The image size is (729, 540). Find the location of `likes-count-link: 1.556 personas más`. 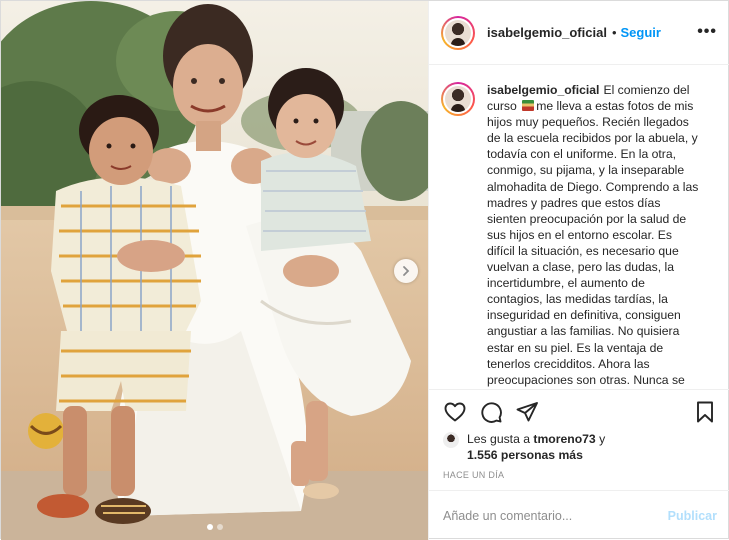

likes-count-link: 1.556 personas más is located at coordinates (525, 455).